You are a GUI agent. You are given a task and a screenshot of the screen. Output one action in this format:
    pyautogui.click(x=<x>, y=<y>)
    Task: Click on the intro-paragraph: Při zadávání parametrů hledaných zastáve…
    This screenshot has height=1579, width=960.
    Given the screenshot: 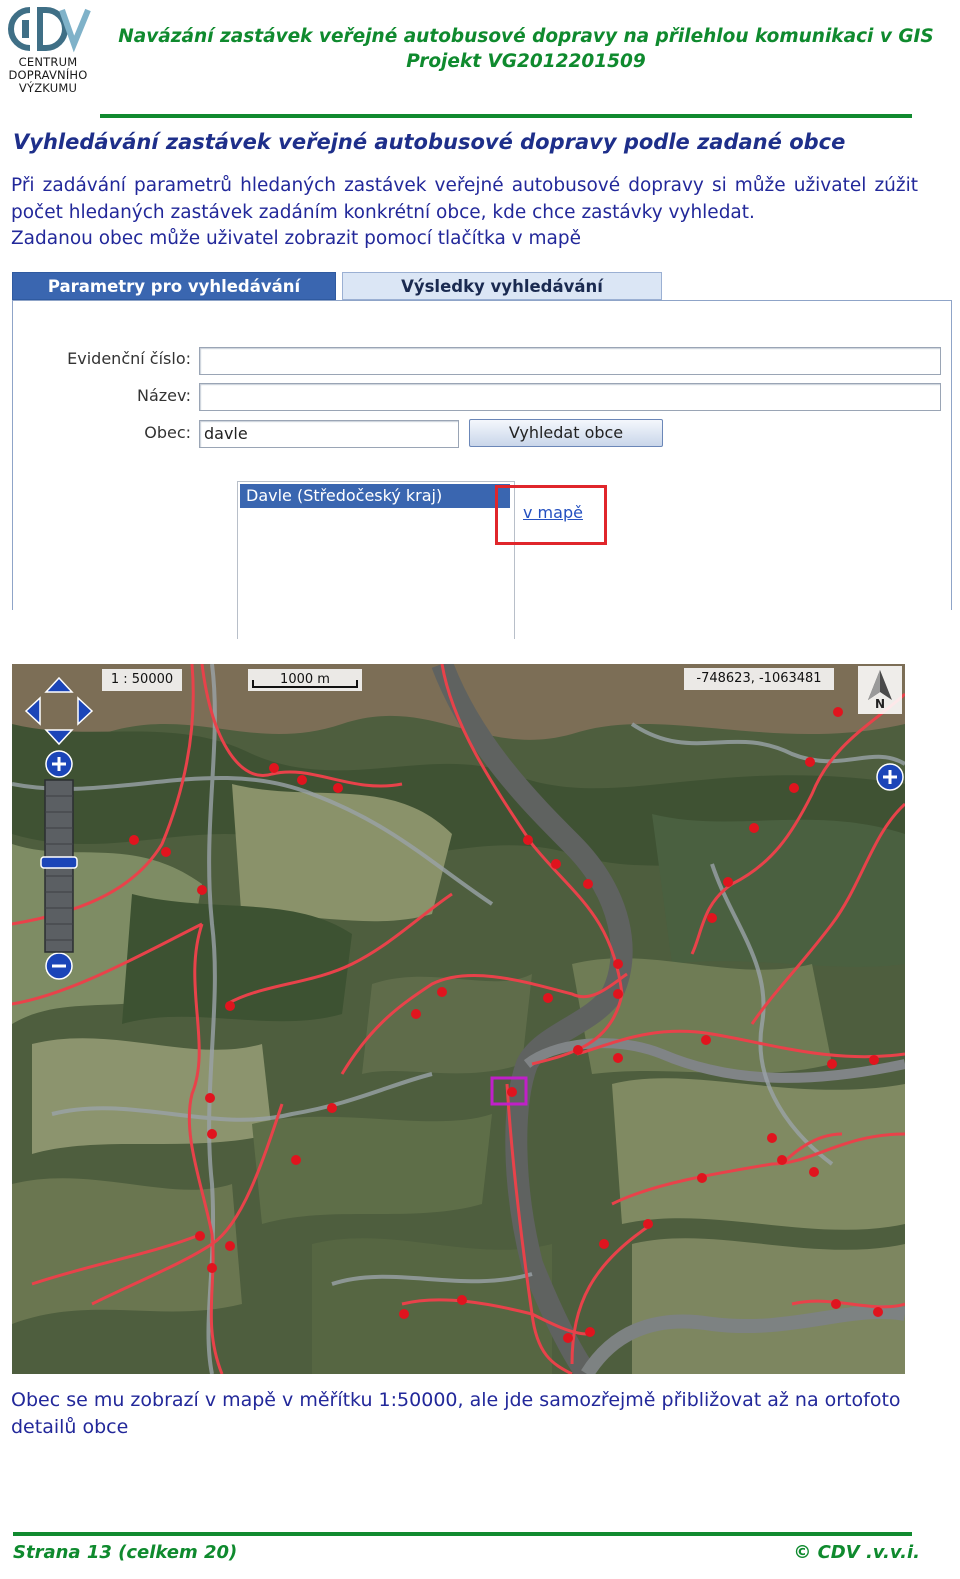 What is the action you would take?
    pyautogui.click(x=464, y=199)
    